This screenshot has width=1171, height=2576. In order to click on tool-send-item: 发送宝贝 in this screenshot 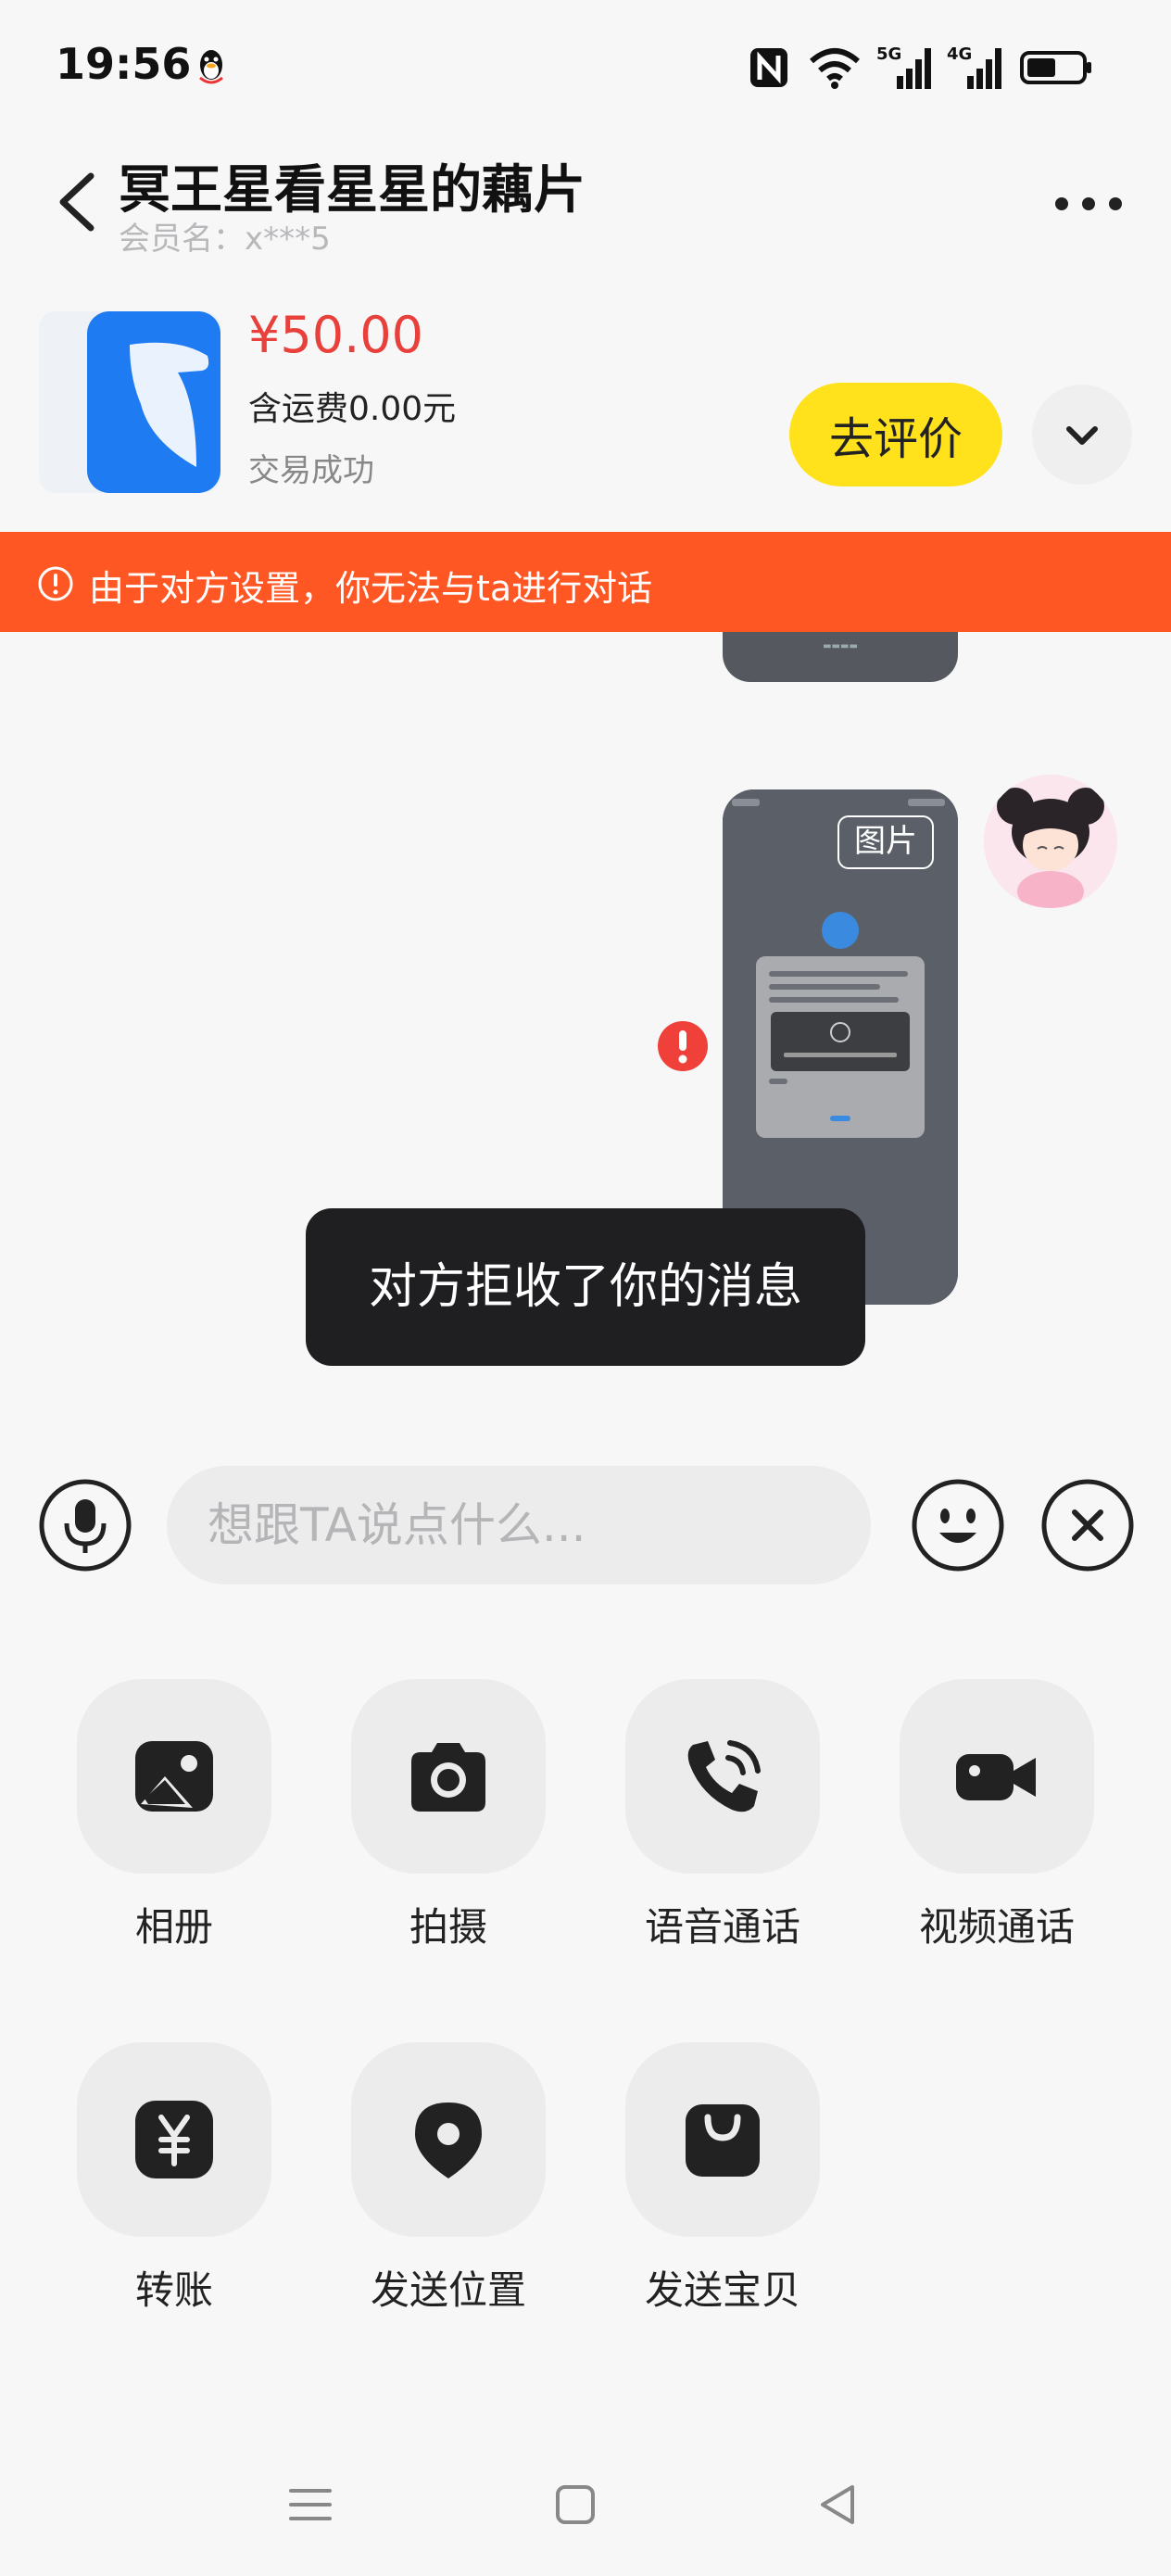, I will do `click(723, 2179)`.